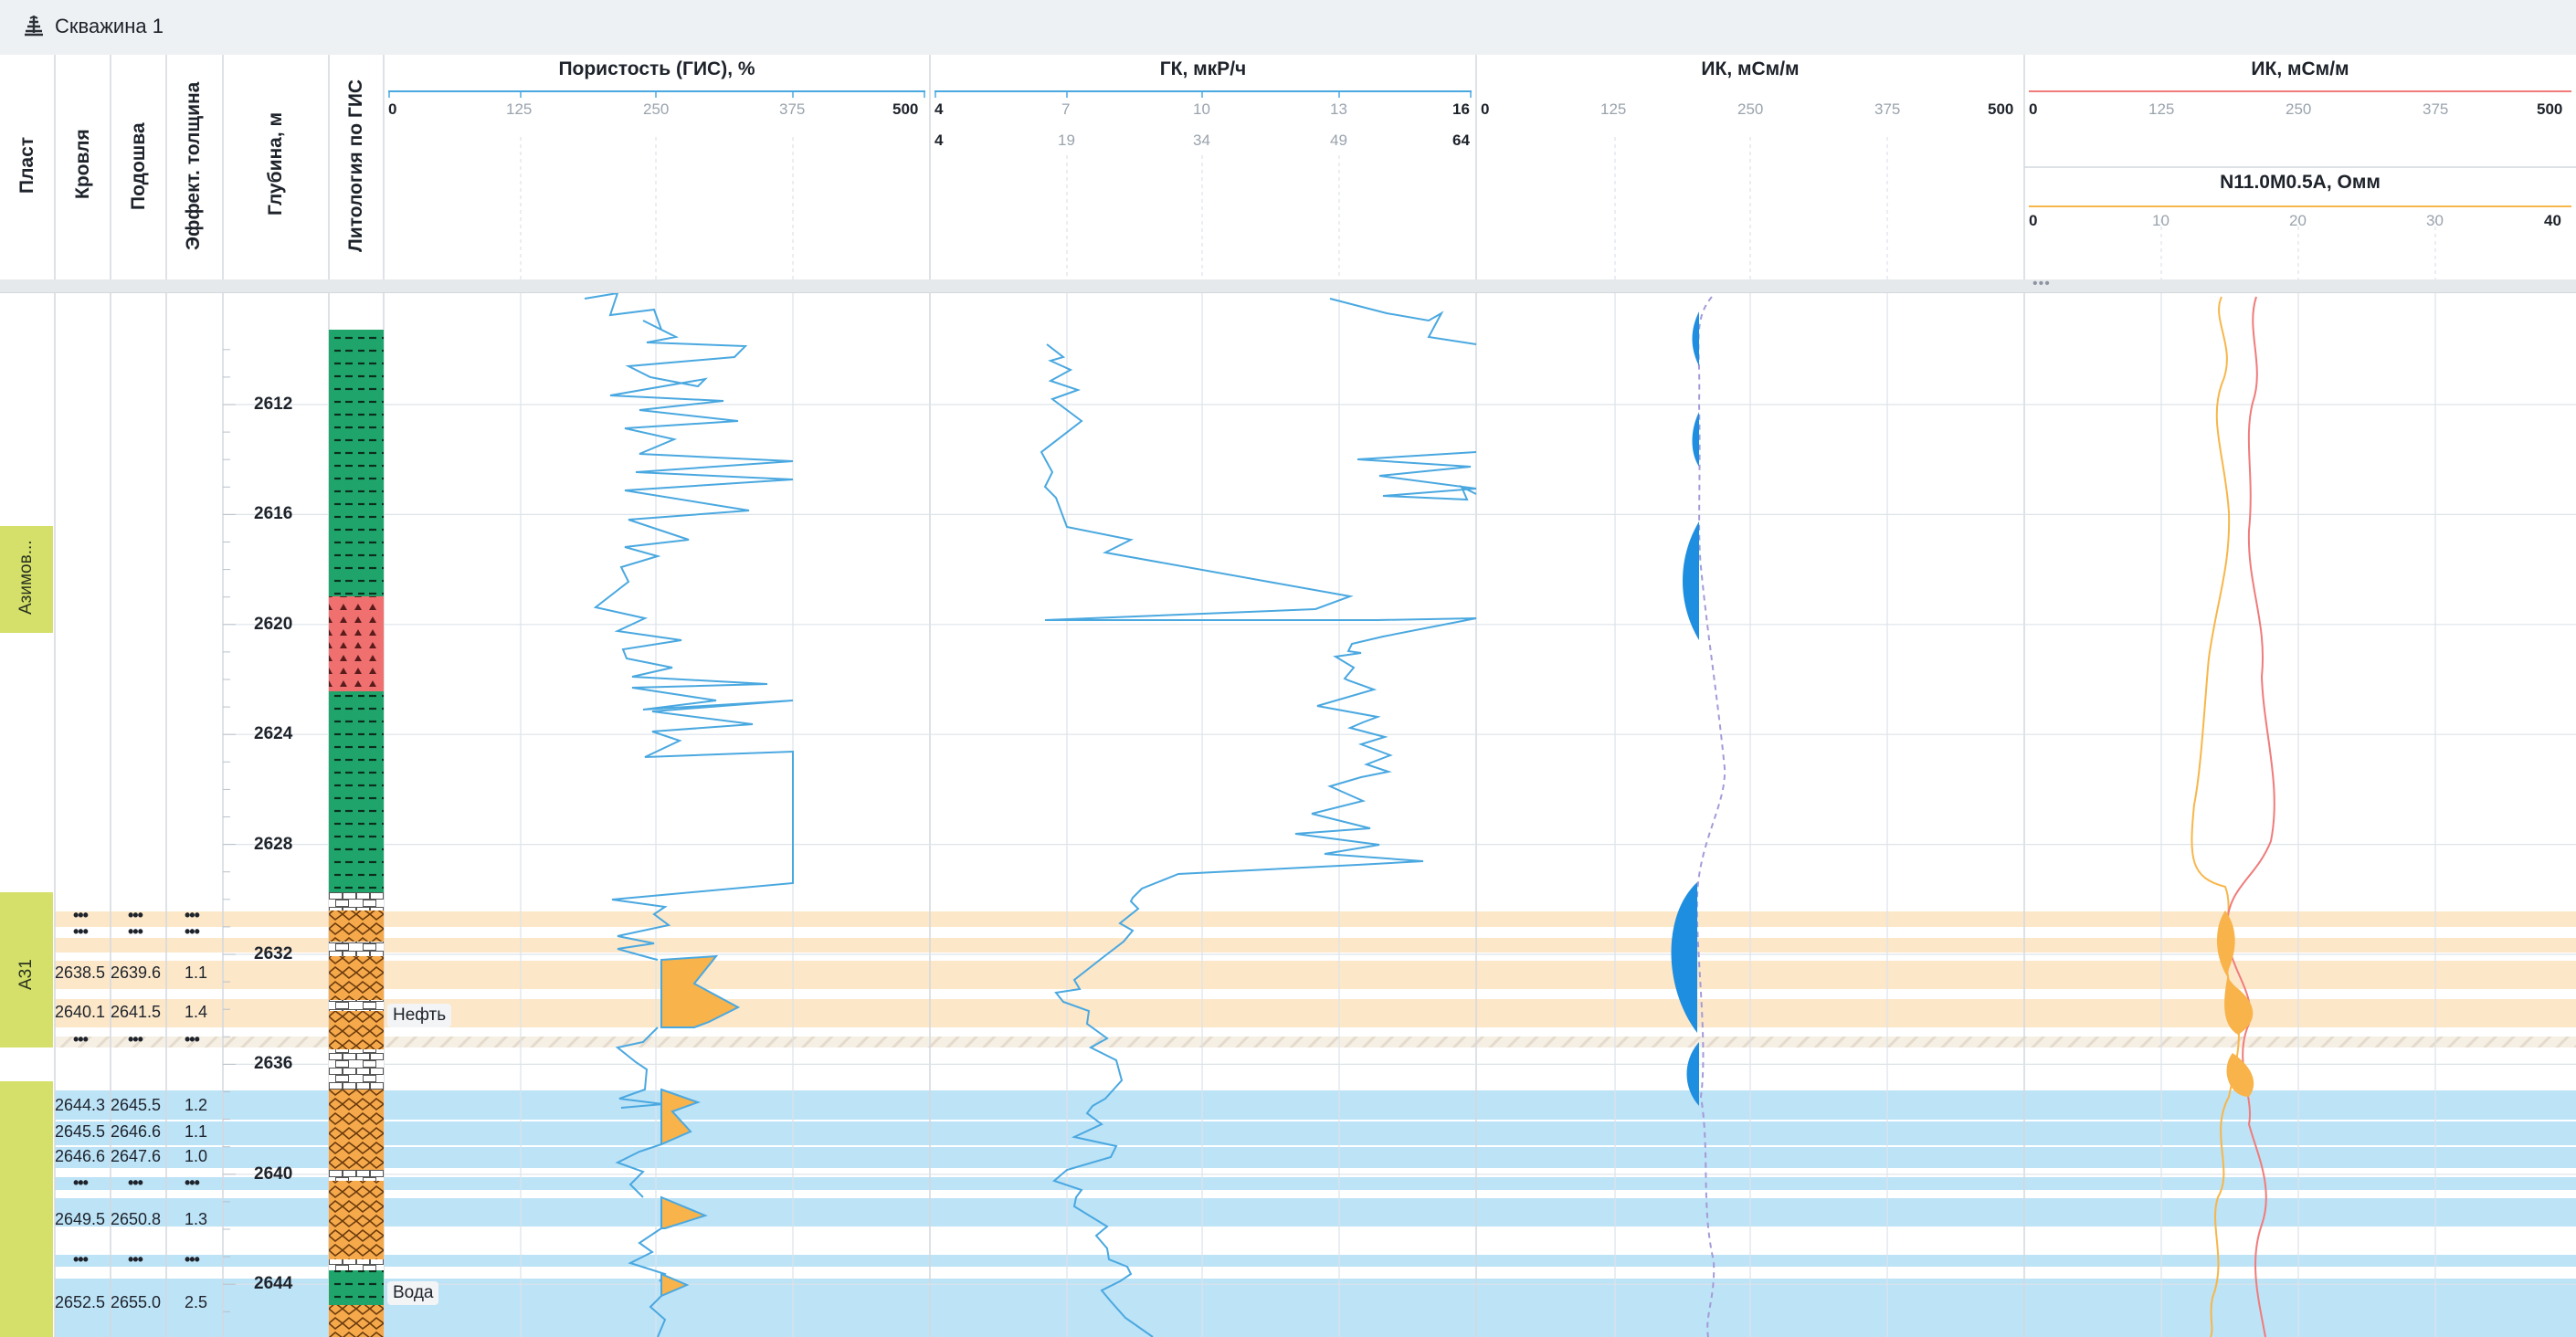  What do you see at coordinates (1066, 140) in the screenshot?
I see `gk-scale2-tick: 19` at bounding box center [1066, 140].